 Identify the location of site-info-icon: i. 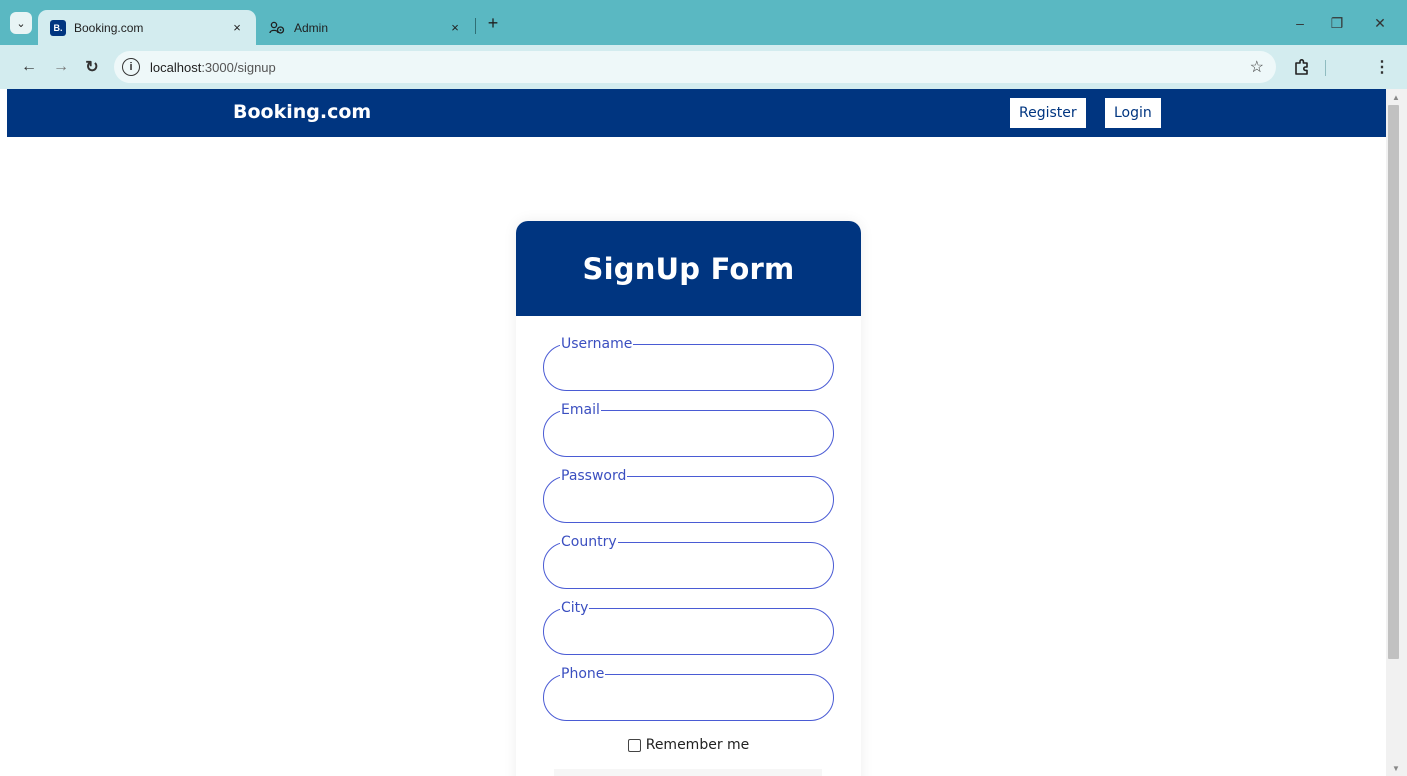
(131, 67).